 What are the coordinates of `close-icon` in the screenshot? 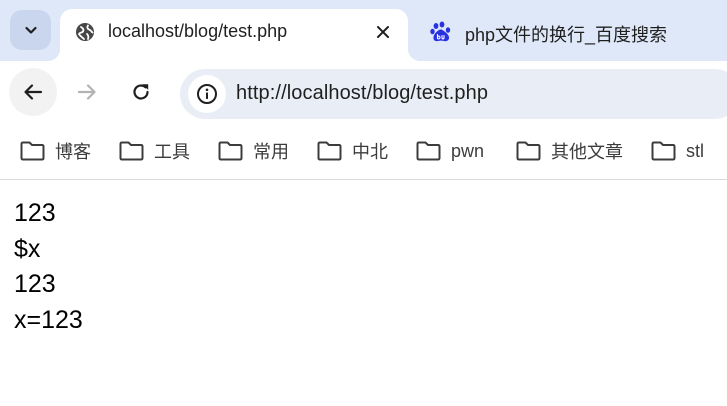 It's located at (383, 32).